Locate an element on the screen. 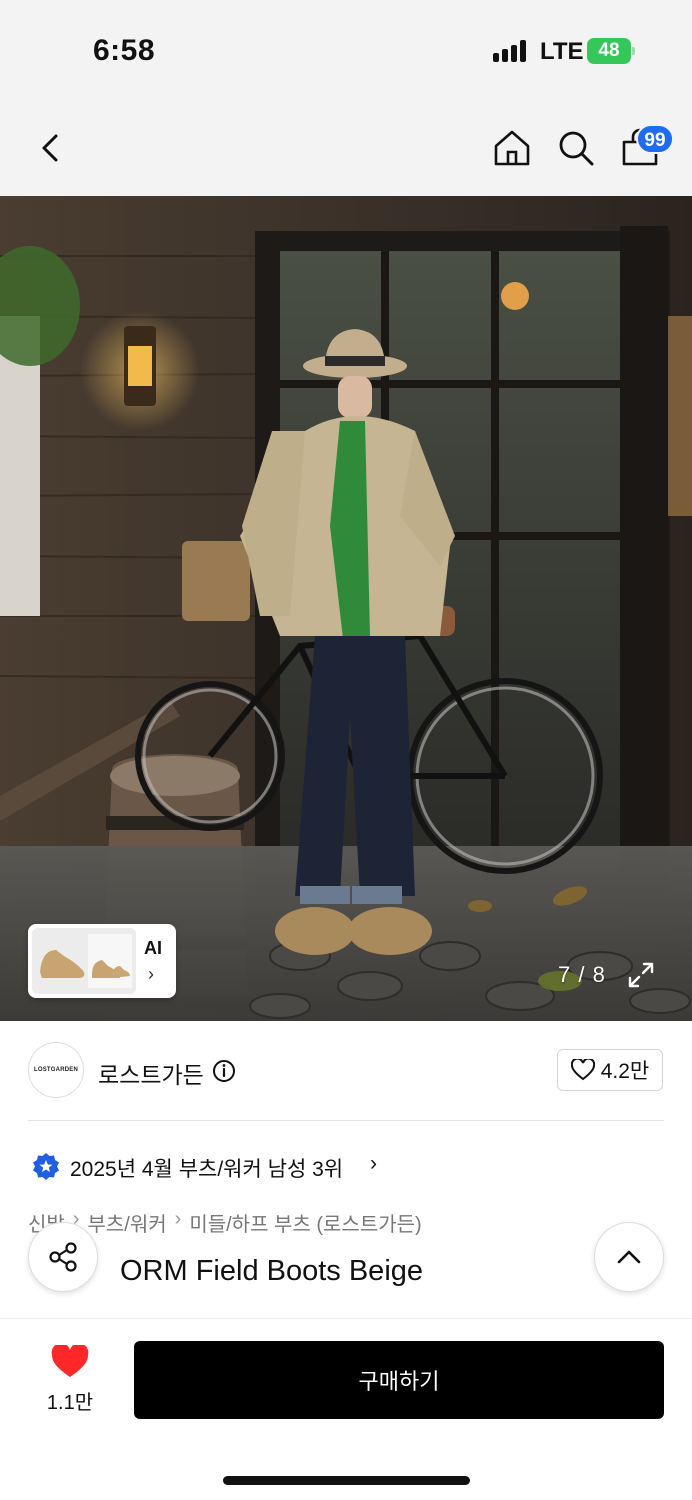 This screenshot has width=692, height=1500. ai-label: AI is located at coordinates (153, 948).